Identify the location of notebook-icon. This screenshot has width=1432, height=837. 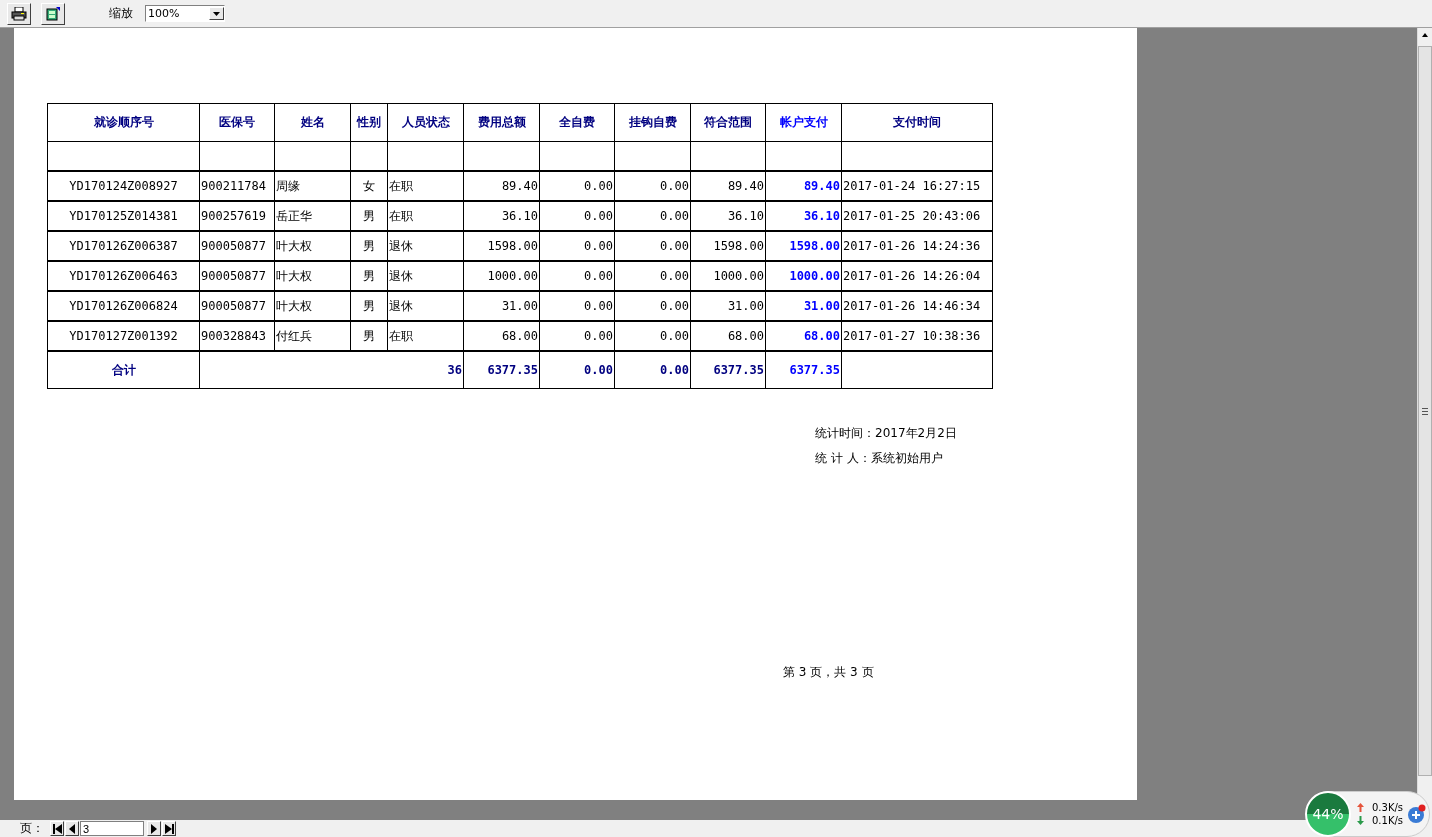
(53, 13).